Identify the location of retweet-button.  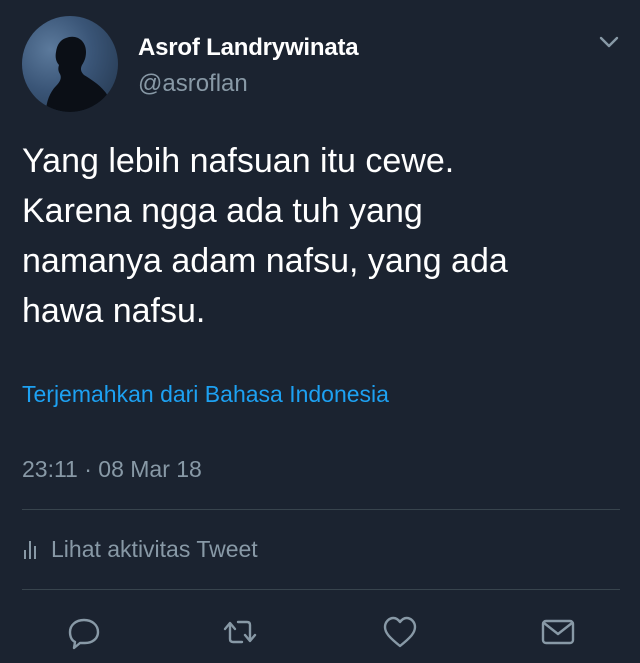
(240, 632).